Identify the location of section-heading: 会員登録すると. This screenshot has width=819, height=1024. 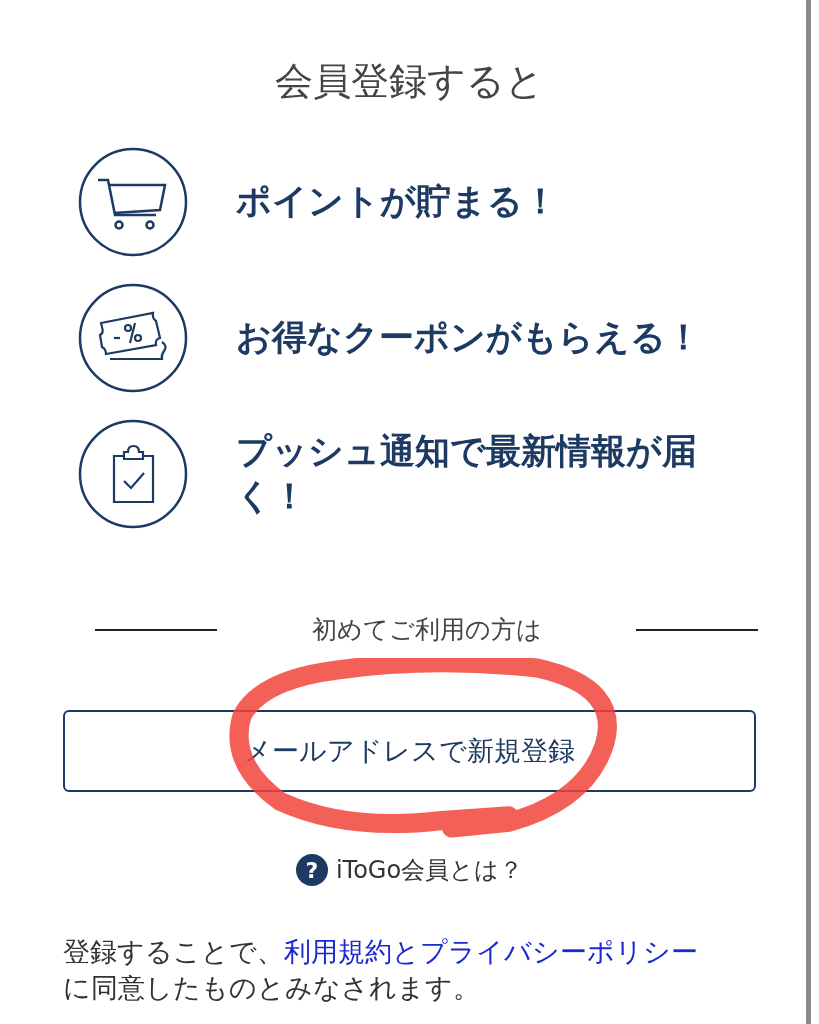
(409, 81).